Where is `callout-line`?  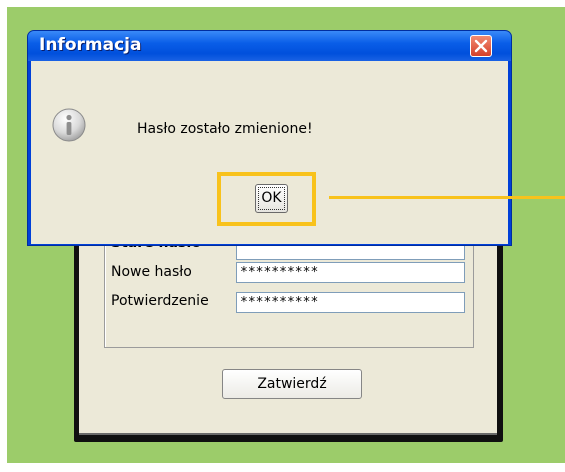 callout-line is located at coordinates (447, 197).